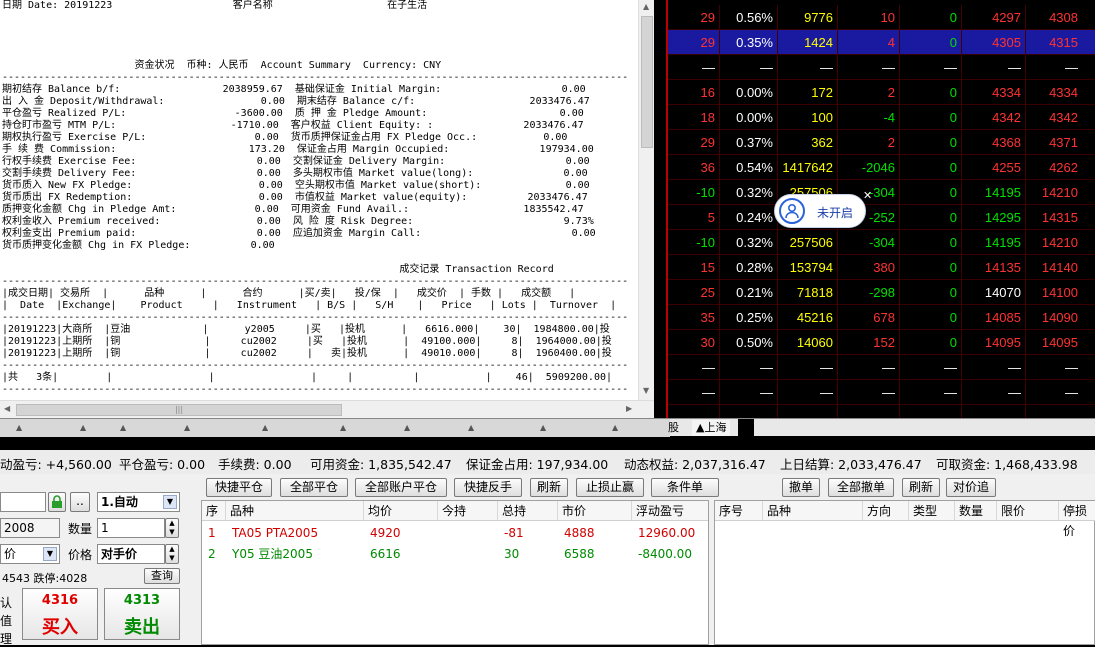  Describe the element at coordinates (646, 390) in the screenshot. I see `scroll-down-icon: ▼` at that location.